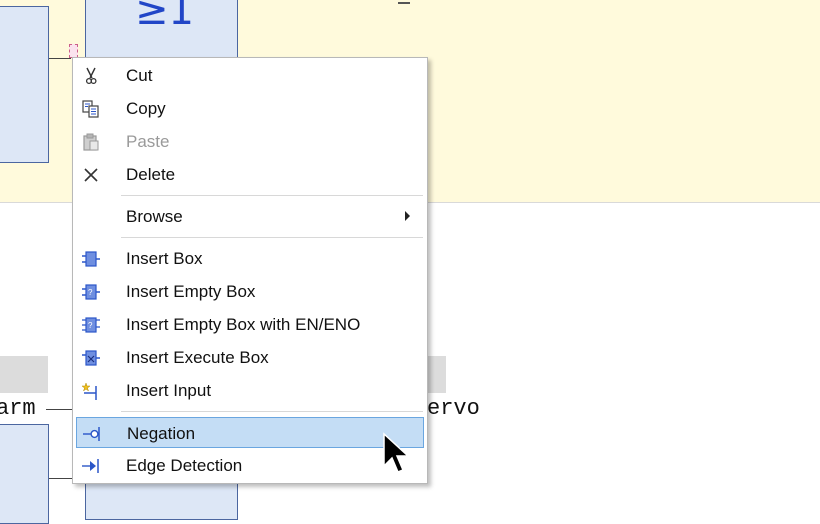 This screenshot has width=820, height=524. Describe the element at coordinates (24, 84) in the screenshot. I see `fbd-left-block` at that location.